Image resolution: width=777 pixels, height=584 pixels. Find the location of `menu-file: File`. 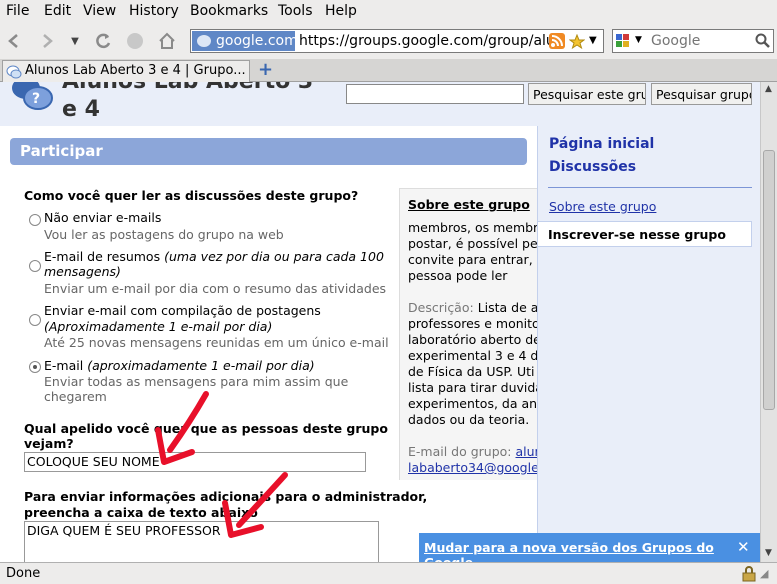

menu-file: File is located at coordinates (17, 11).